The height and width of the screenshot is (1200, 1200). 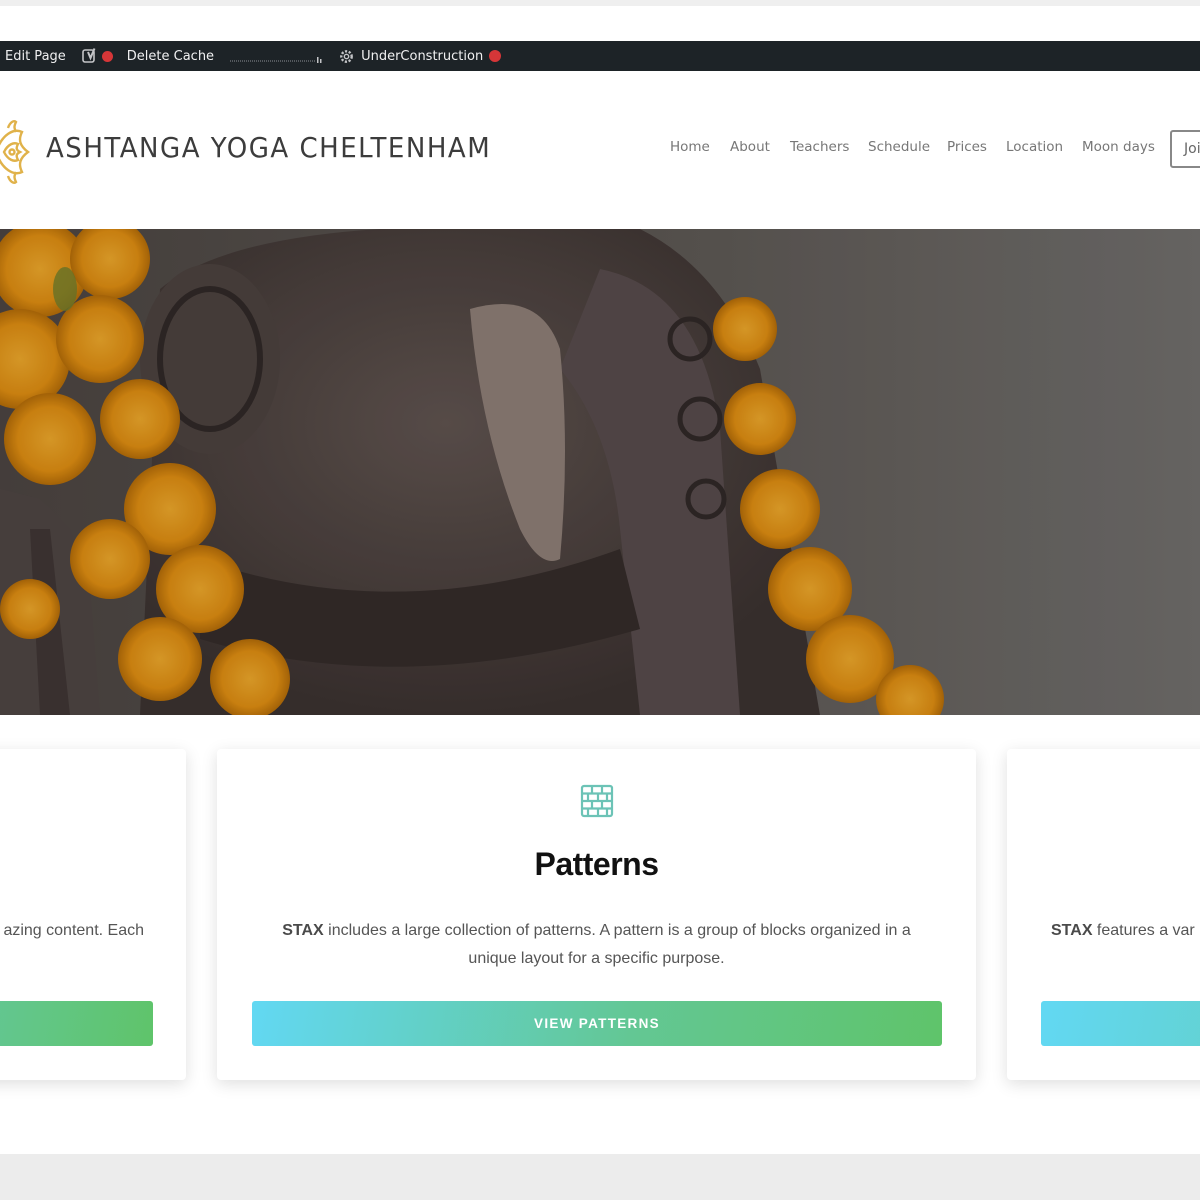 I want to click on nav-about: About, so click(x=750, y=147).